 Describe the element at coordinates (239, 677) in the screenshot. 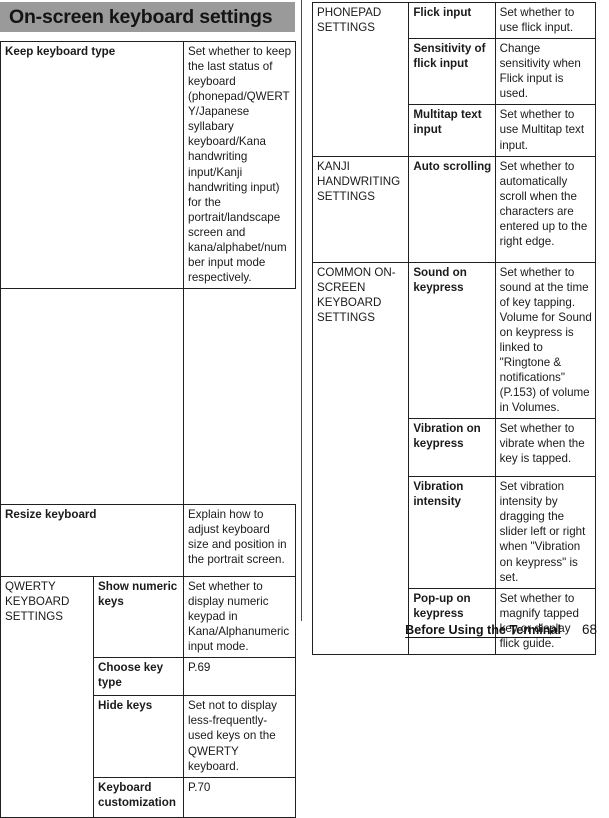

I see `setting-description: P.69` at that location.